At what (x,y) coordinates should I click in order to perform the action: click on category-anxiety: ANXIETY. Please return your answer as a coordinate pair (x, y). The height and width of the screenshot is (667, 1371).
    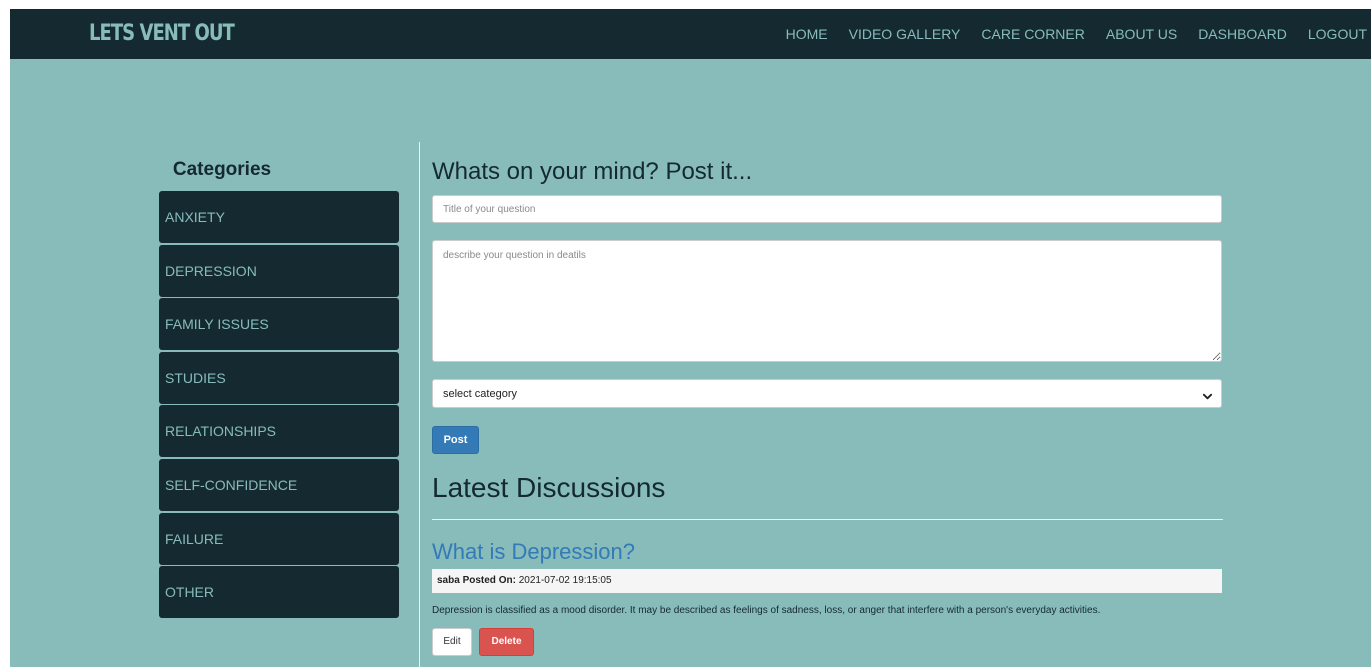
    Looking at the image, I should click on (279, 217).